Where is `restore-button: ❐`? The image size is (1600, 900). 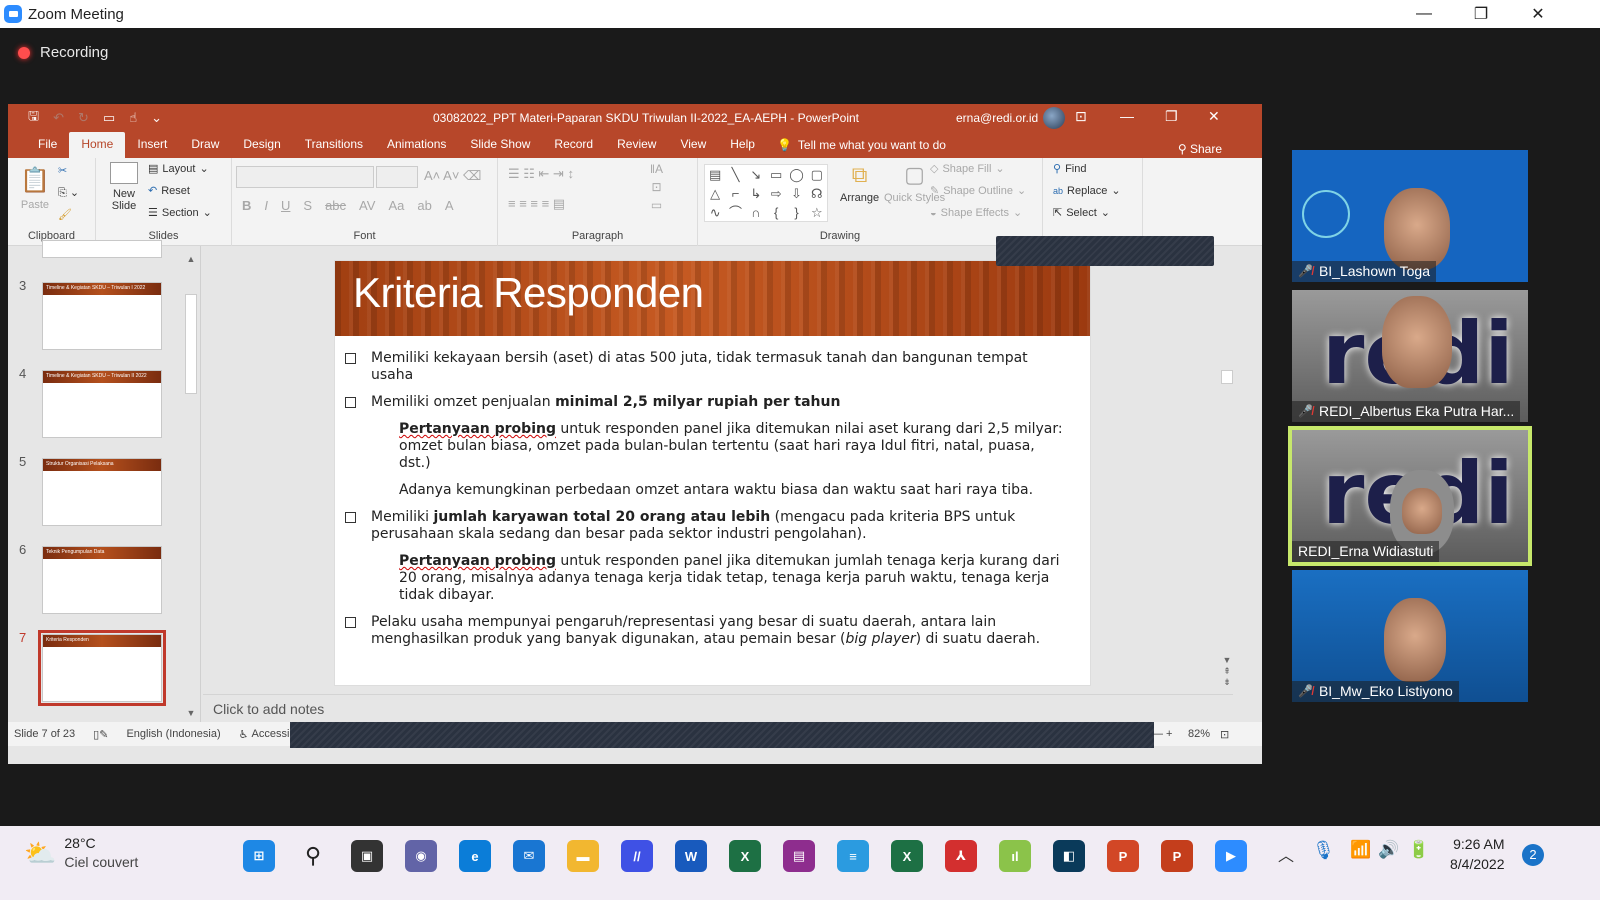 restore-button: ❐ is located at coordinates (1481, 14).